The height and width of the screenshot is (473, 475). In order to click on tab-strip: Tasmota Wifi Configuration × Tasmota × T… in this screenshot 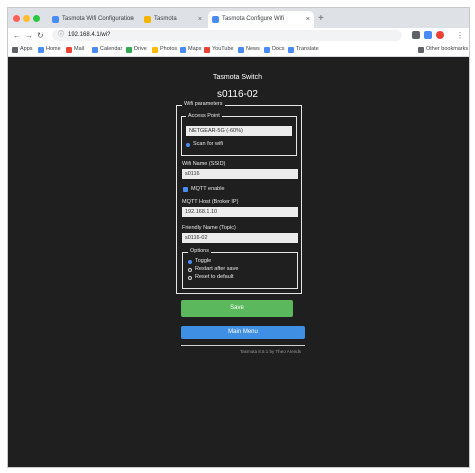, I will do `click(238, 18)`.